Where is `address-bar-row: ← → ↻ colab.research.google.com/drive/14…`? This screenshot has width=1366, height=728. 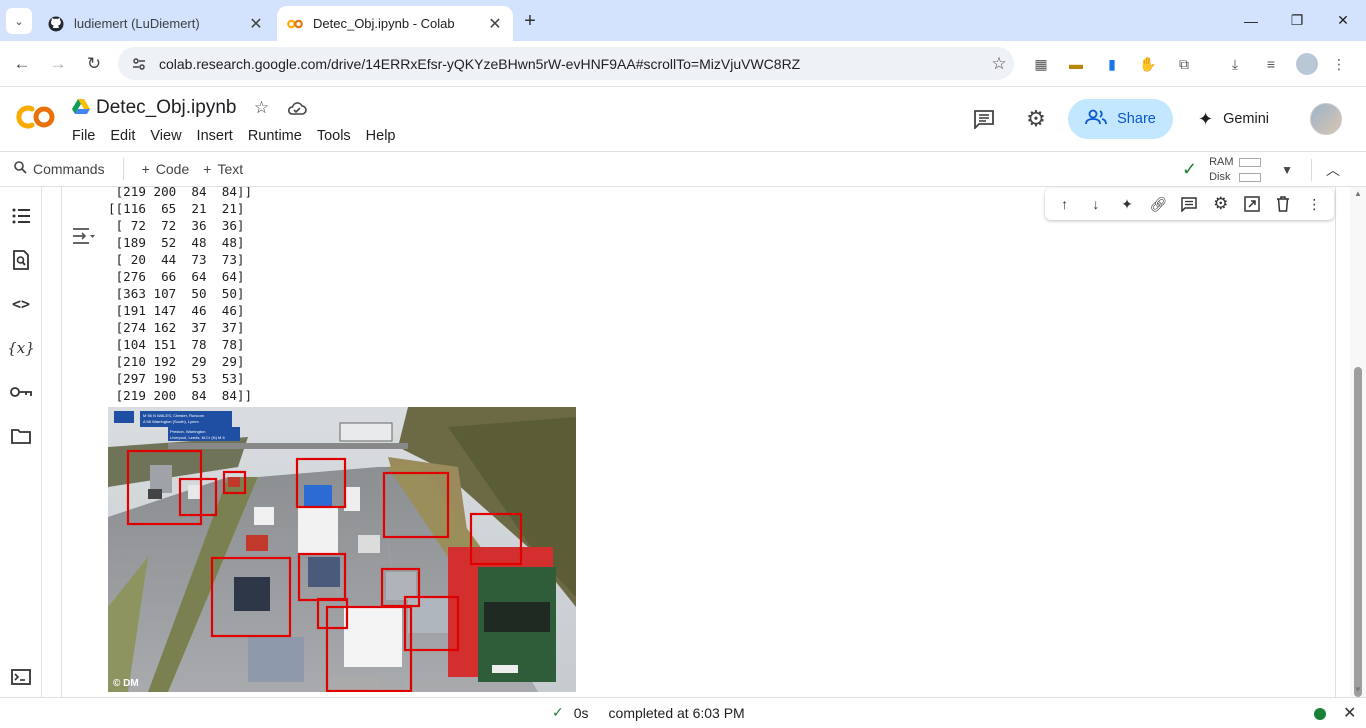
address-bar-row: ← → ↻ colab.research.google.com/drive/14… is located at coordinates (683, 64).